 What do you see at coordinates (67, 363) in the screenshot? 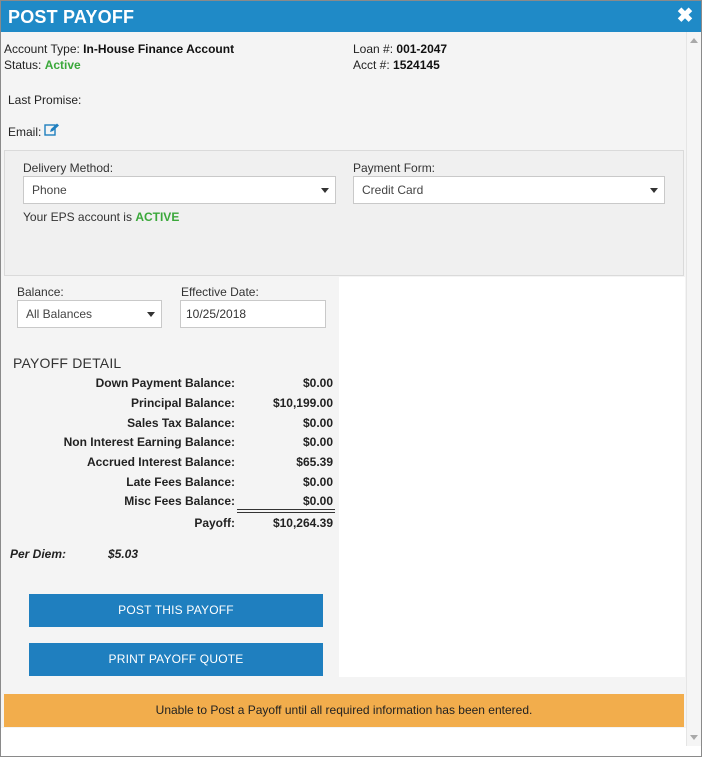
I see `payoff-detail-title: PAYOFF DETAIL` at bounding box center [67, 363].